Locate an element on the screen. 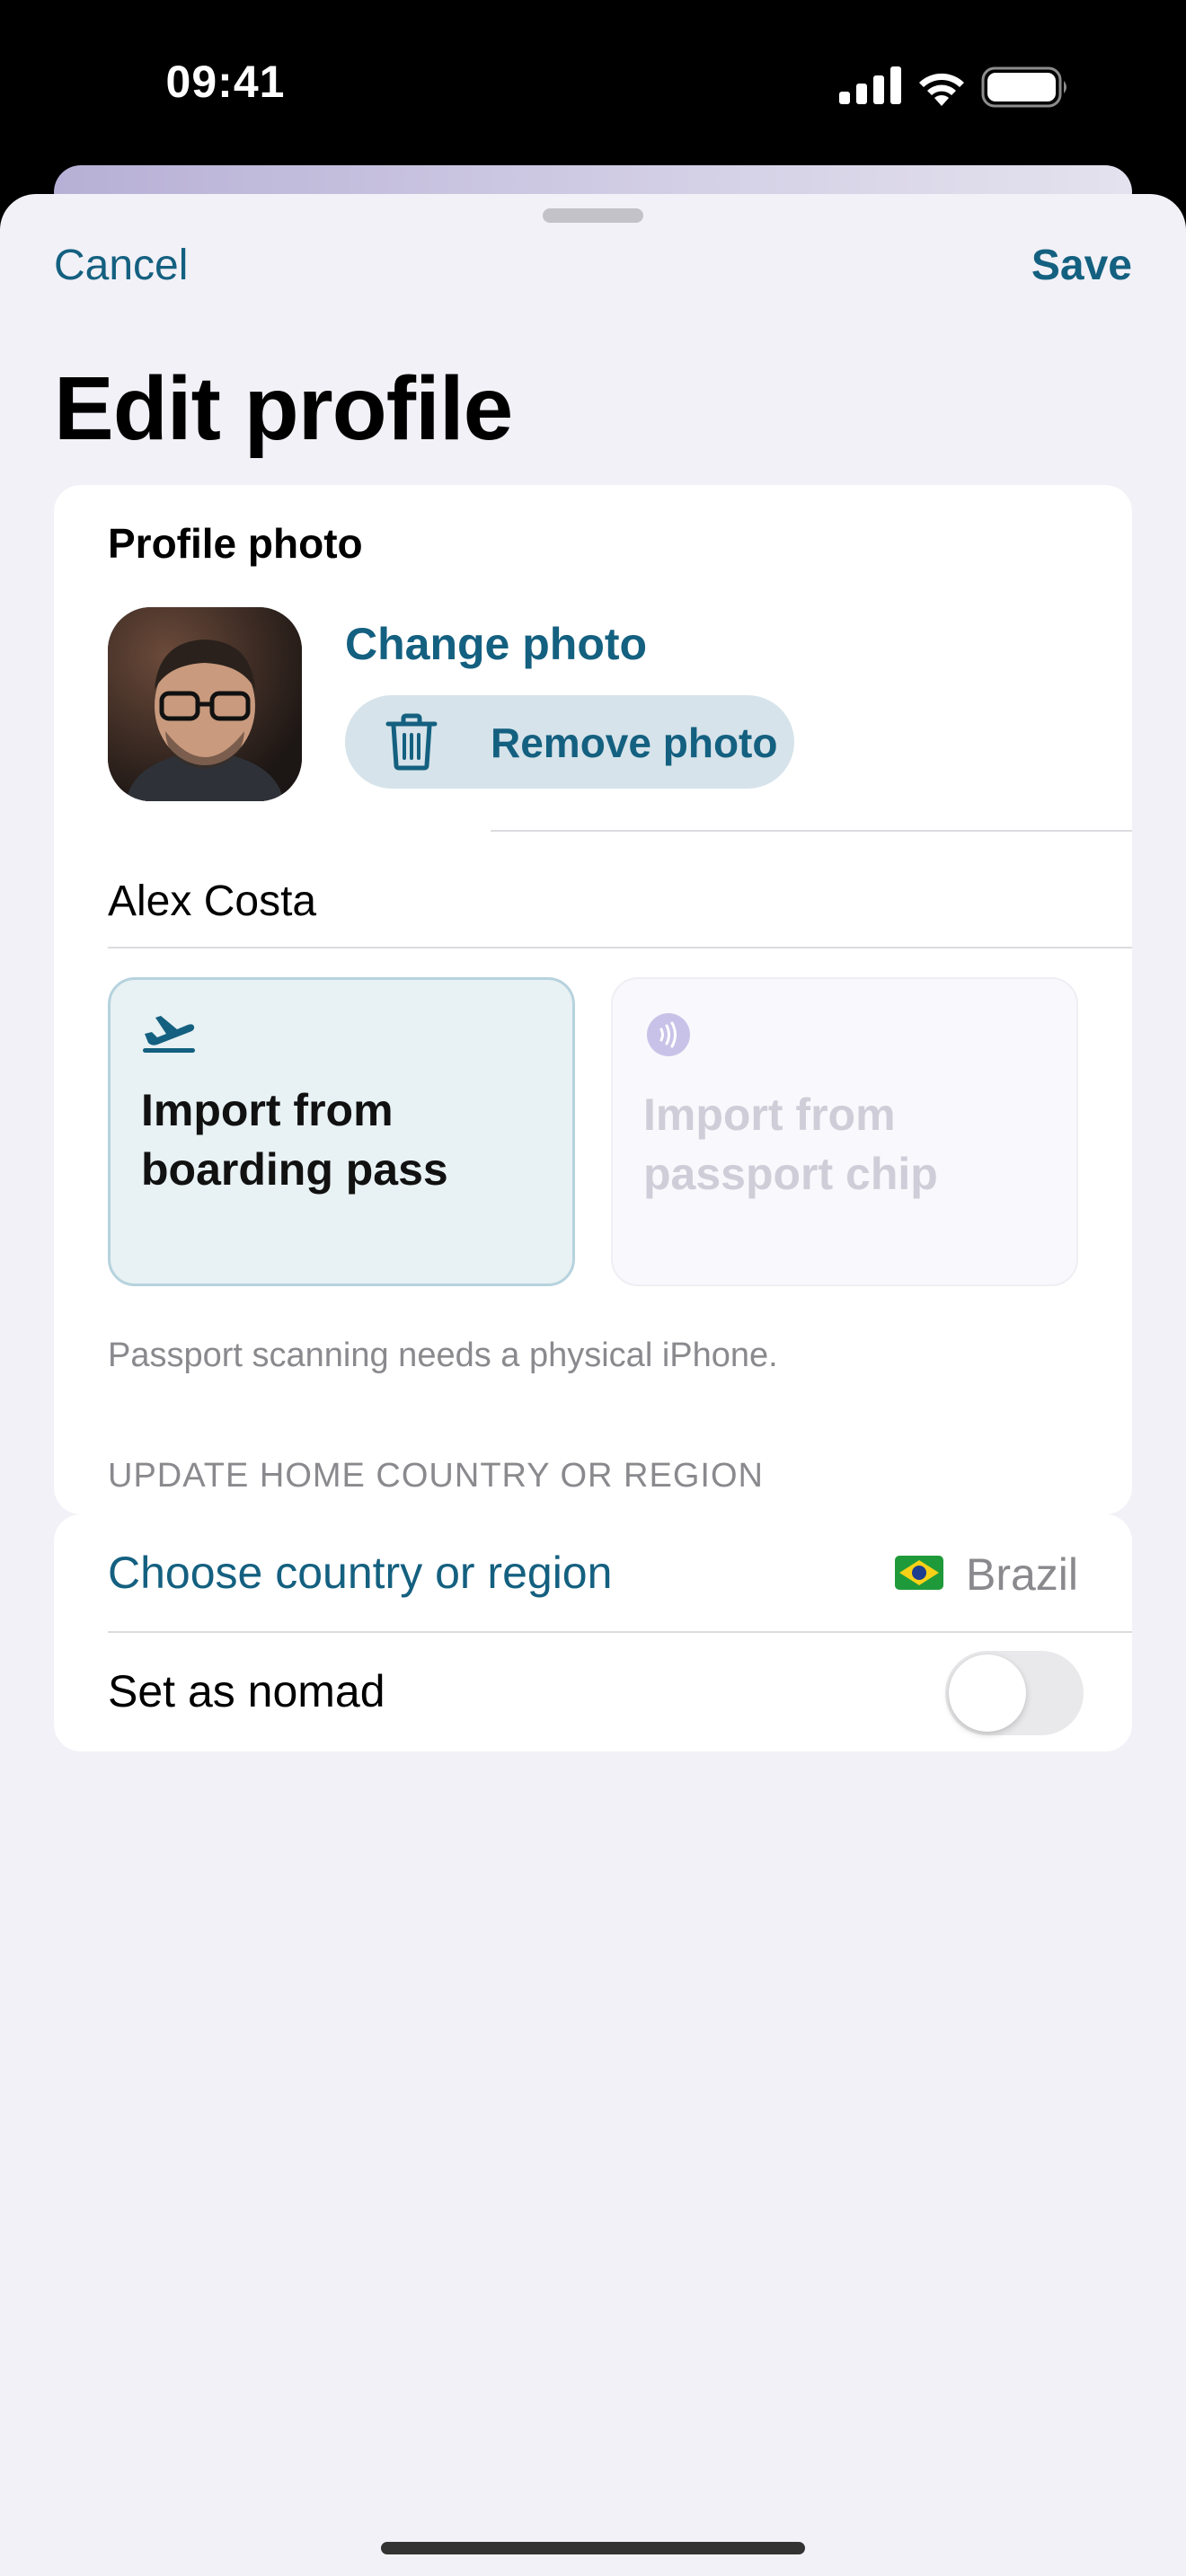  remove-photo-label: Remove photo is located at coordinates (634, 742).